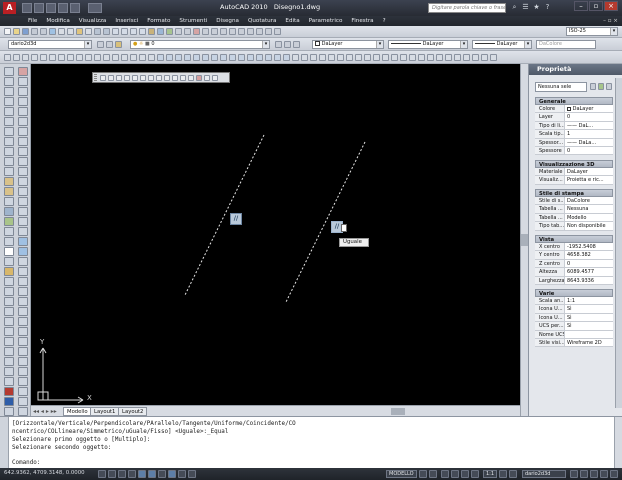  Describe the element at coordinates (536, 7) in the screenshot. I see `favorites-star-icon: ★` at that location.